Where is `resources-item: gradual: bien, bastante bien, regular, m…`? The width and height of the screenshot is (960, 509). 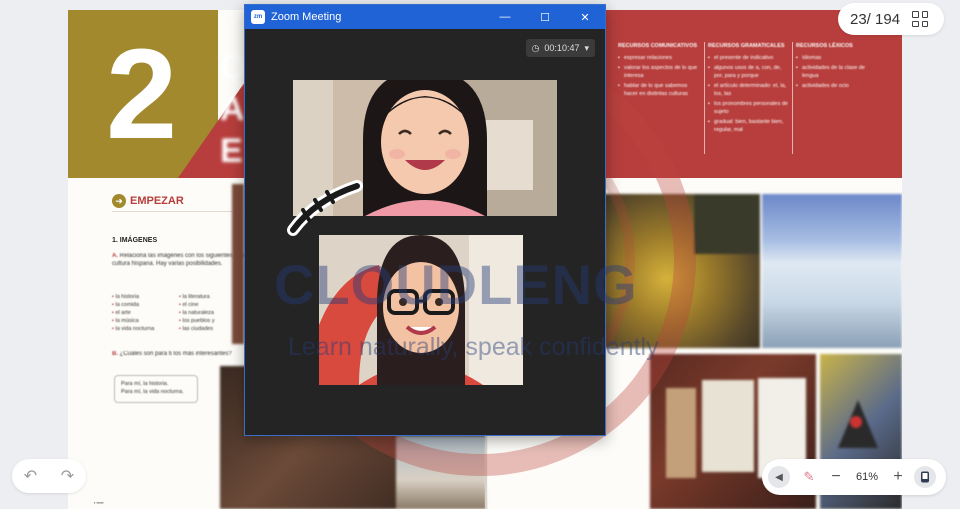 resources-item: gradual: bien, bastante bien, regular, m… is located at coordinates (749, 126).